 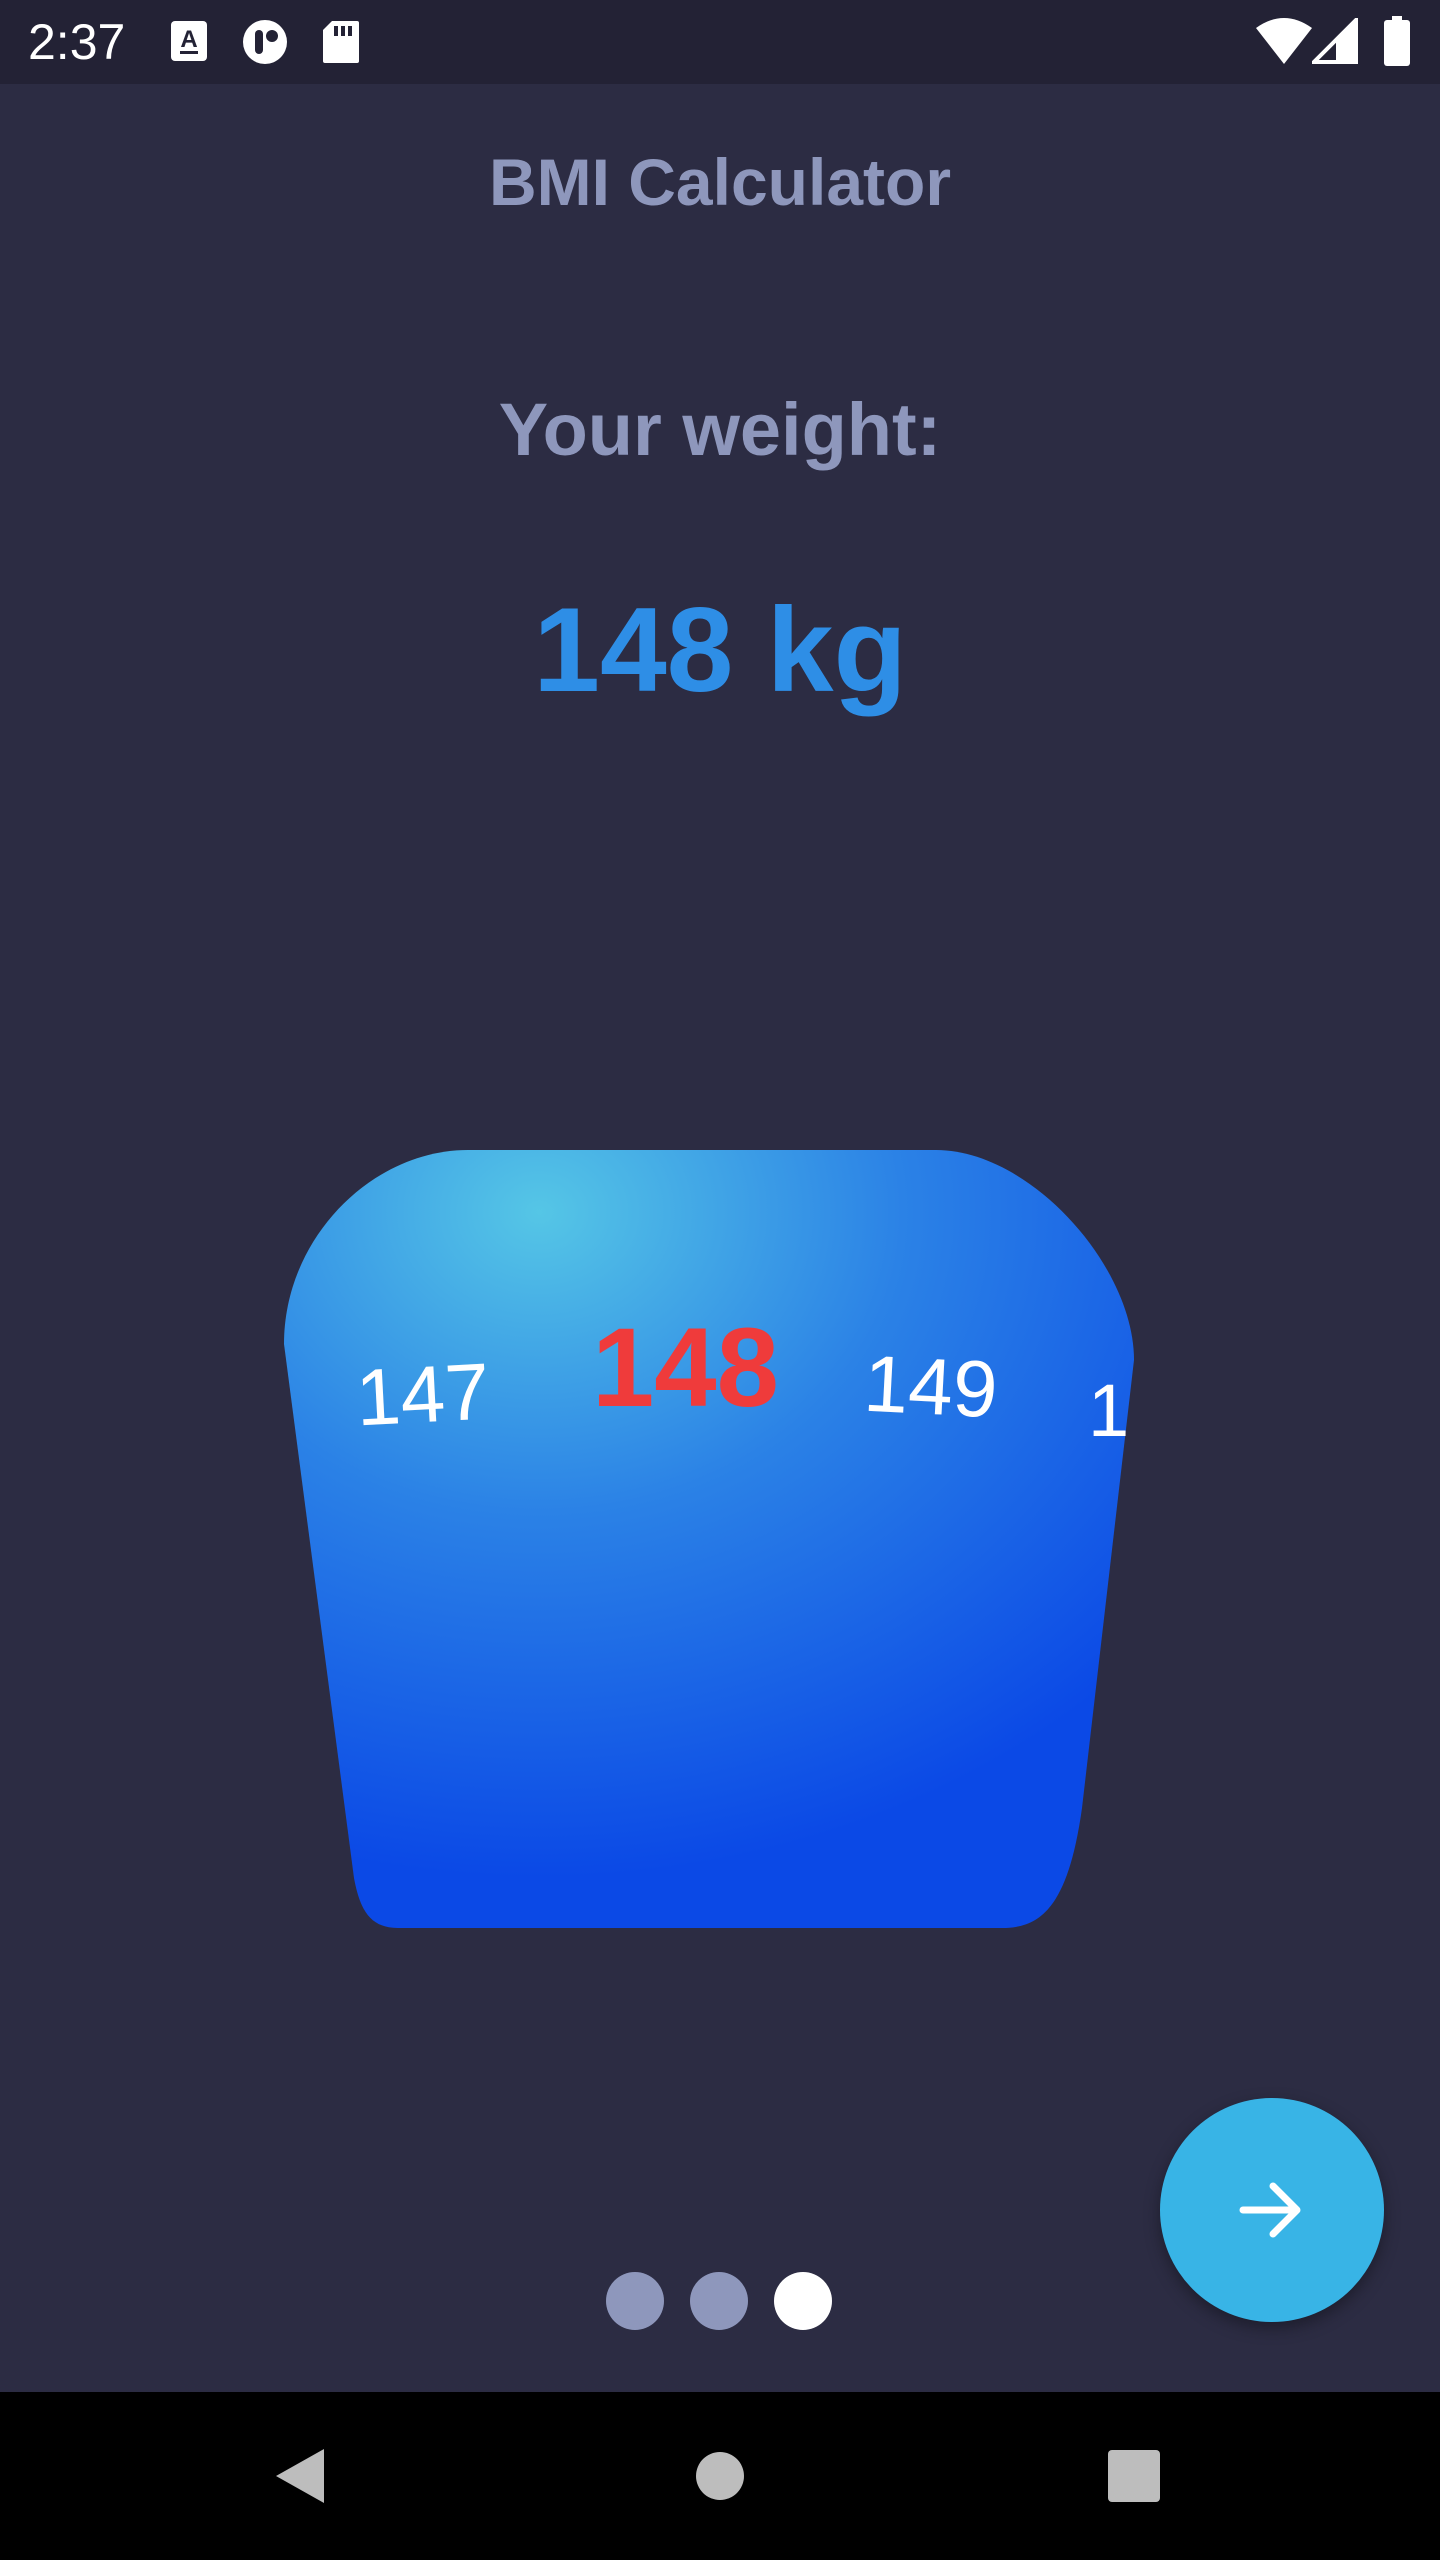 What do you see at coordinates (720, 182) in the screenshot?
I see `app-title: BMI Calculator` at bounding box center [720, 182].